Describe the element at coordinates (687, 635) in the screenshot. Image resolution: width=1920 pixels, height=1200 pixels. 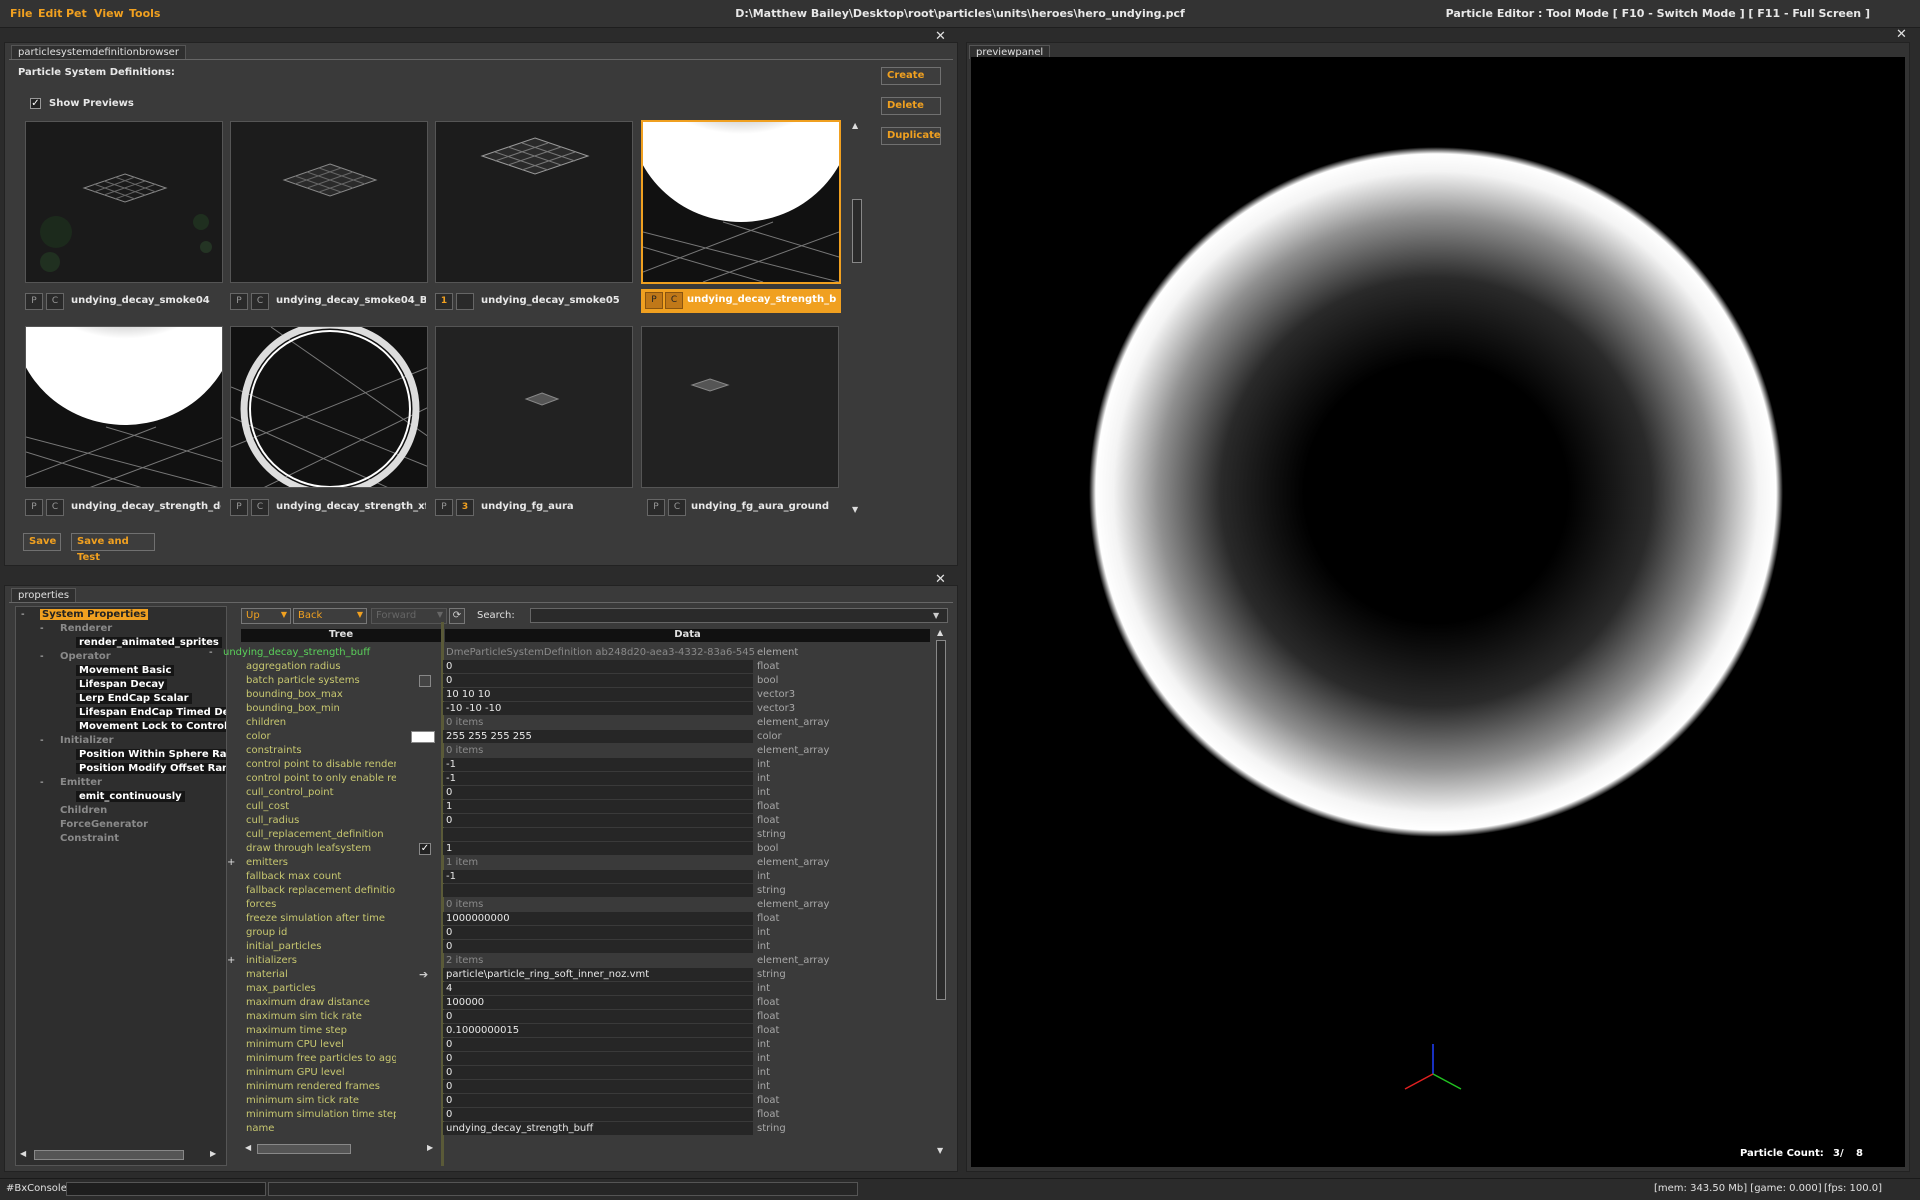
I see `data-column-header: Data` at that location.